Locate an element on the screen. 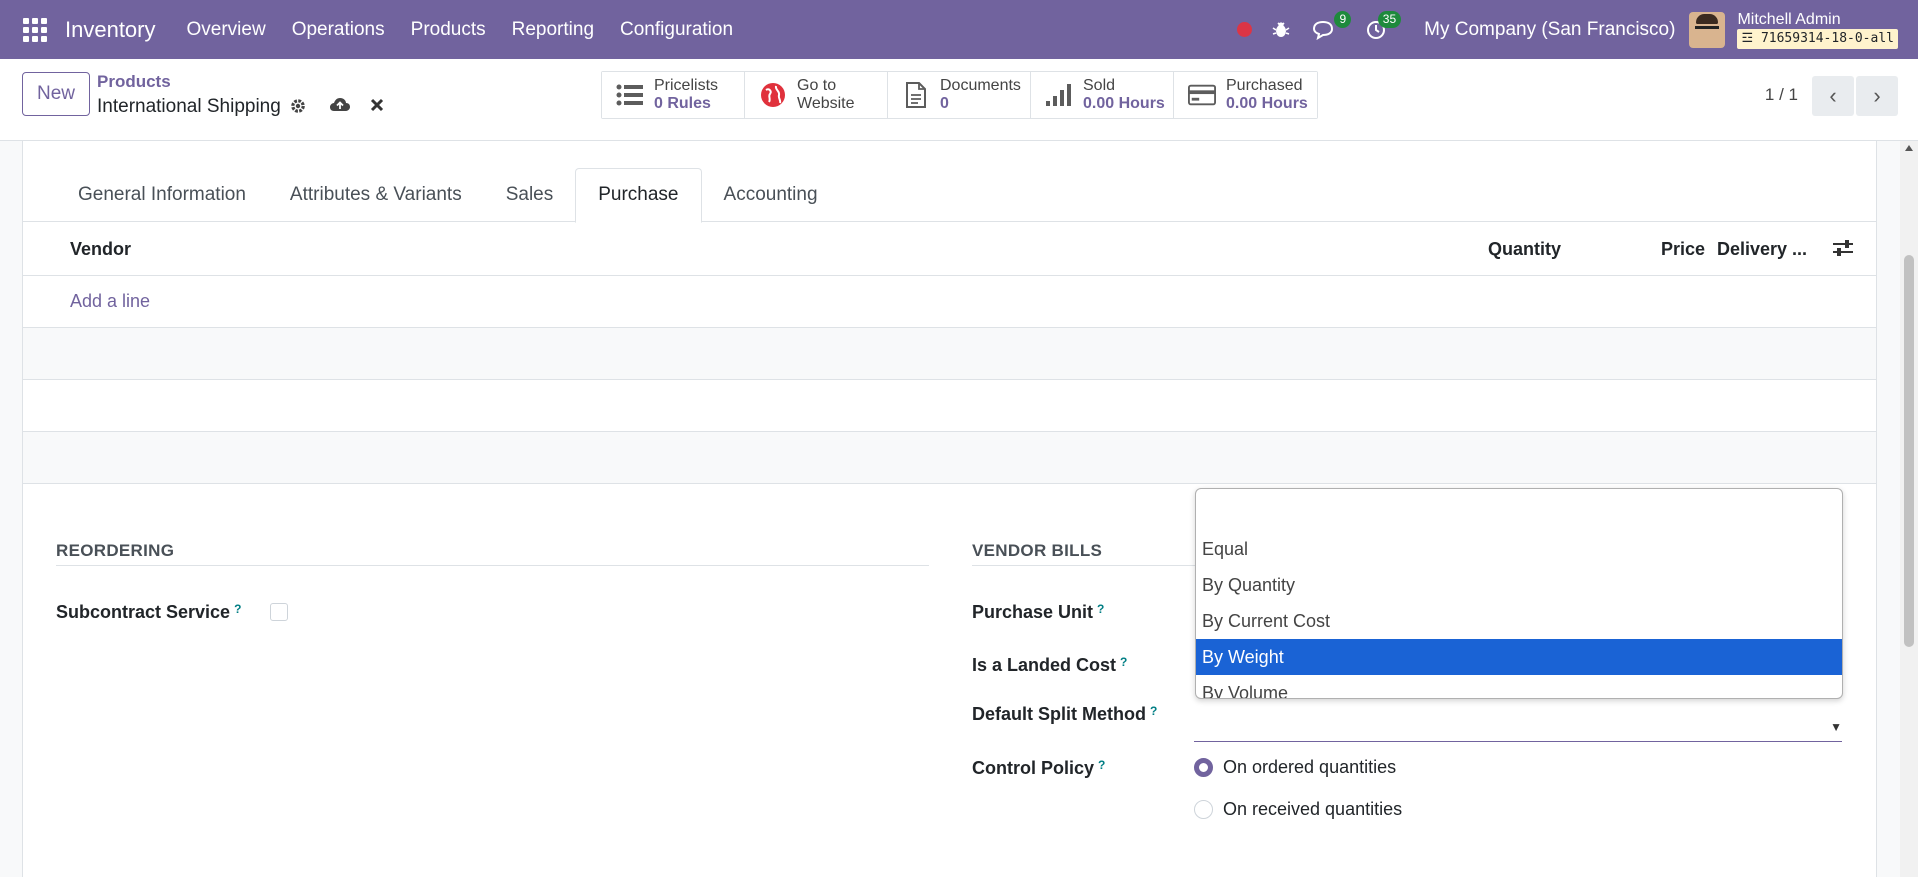  documents-smart-button: Documents 0 is located at coordinates (959, 95).